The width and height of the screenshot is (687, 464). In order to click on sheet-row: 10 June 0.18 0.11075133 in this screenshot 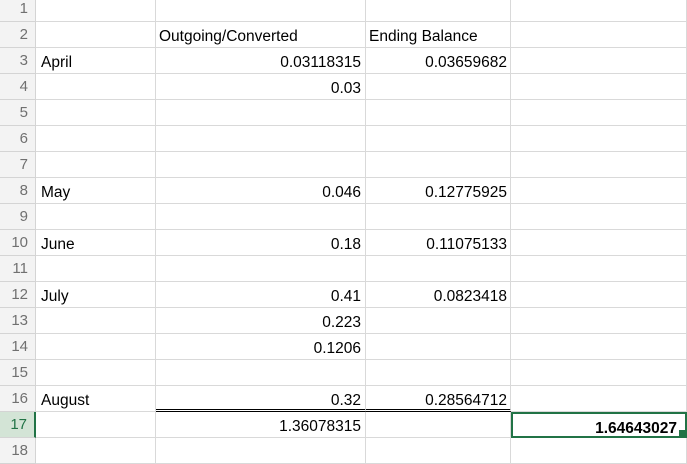, I will do `click(343, 243)`.